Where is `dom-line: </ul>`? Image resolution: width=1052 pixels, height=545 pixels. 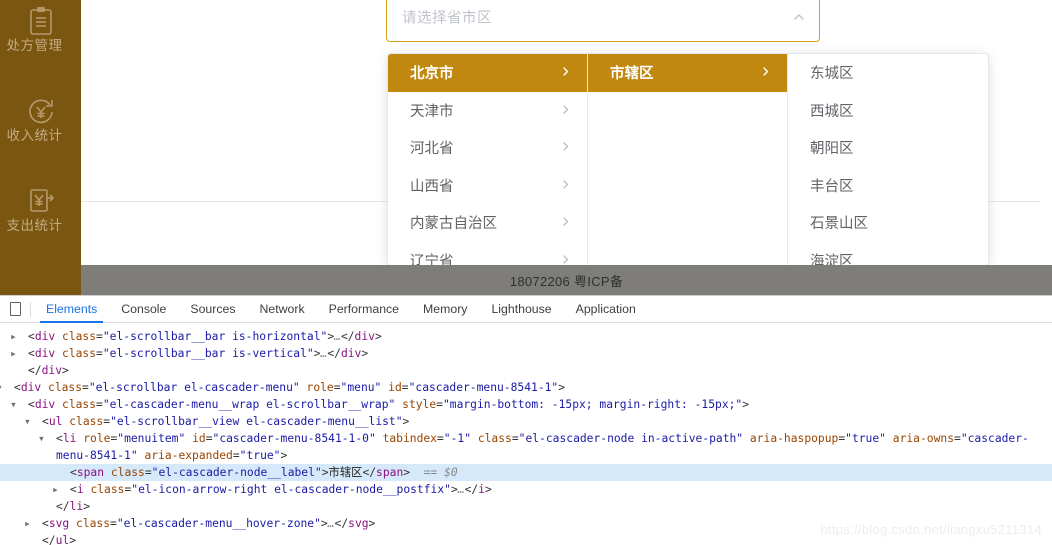 dom-line: </ul> is located at coordinates (526, 538).